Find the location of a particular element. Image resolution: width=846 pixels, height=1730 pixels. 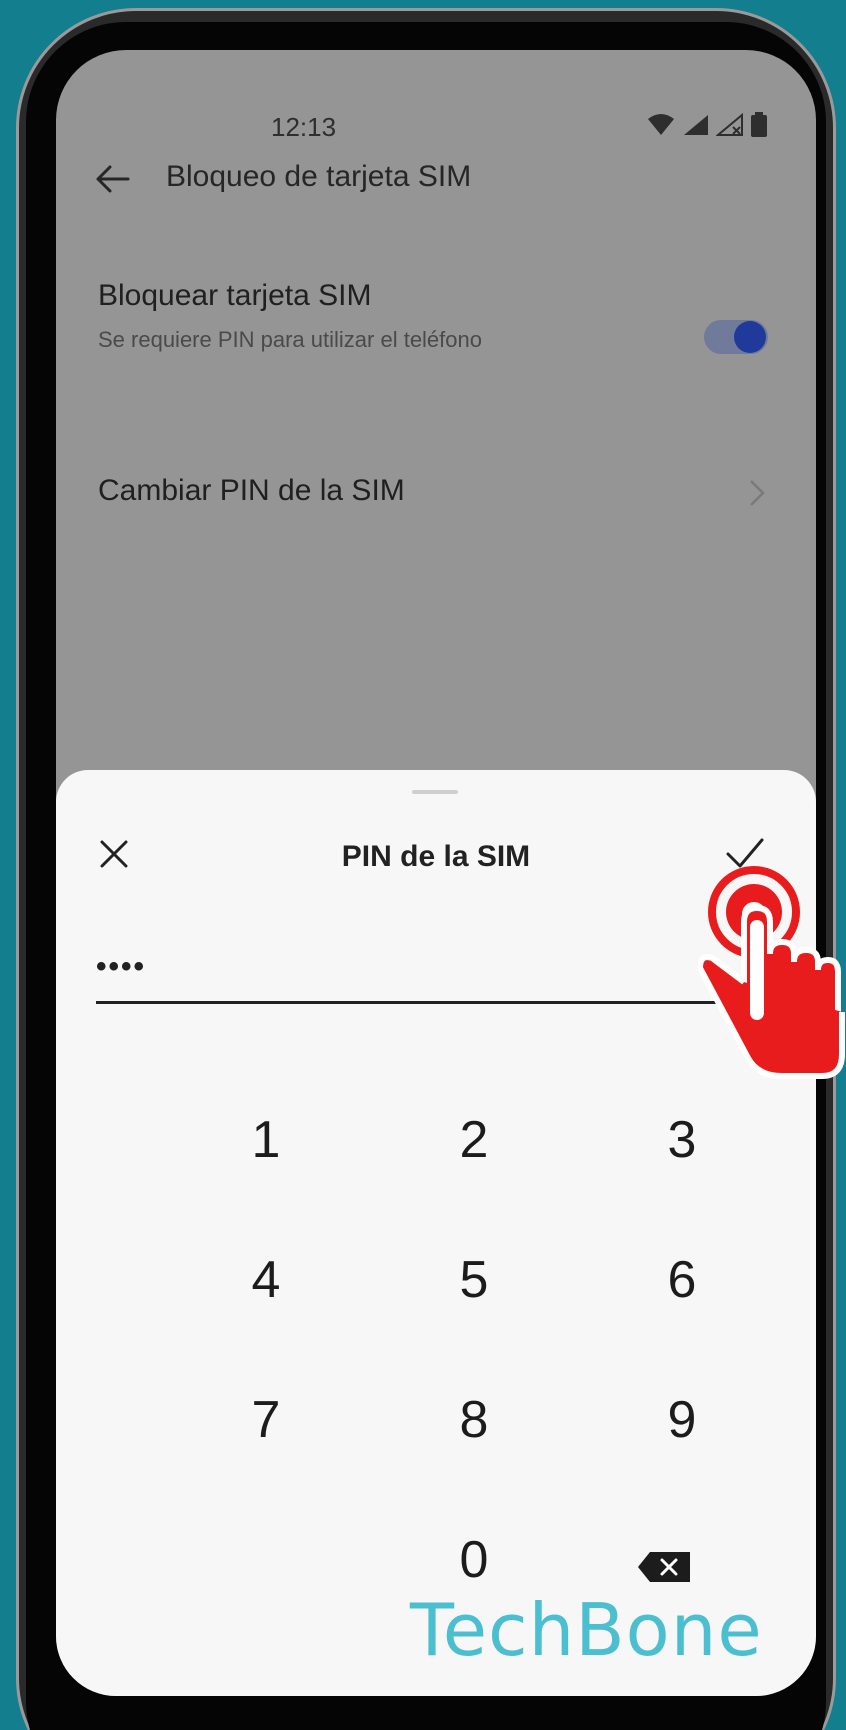

toggle-knob is located at coordinates (750, 337).